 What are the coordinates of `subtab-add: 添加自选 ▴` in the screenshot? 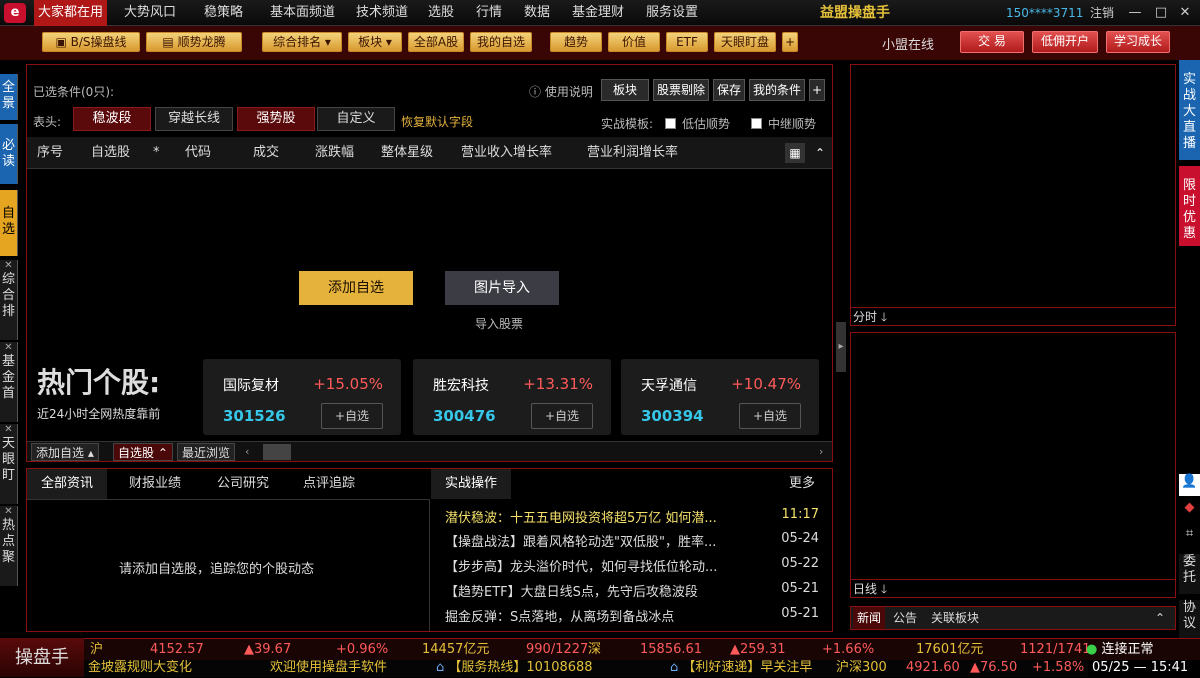 It's located at (65, 452).